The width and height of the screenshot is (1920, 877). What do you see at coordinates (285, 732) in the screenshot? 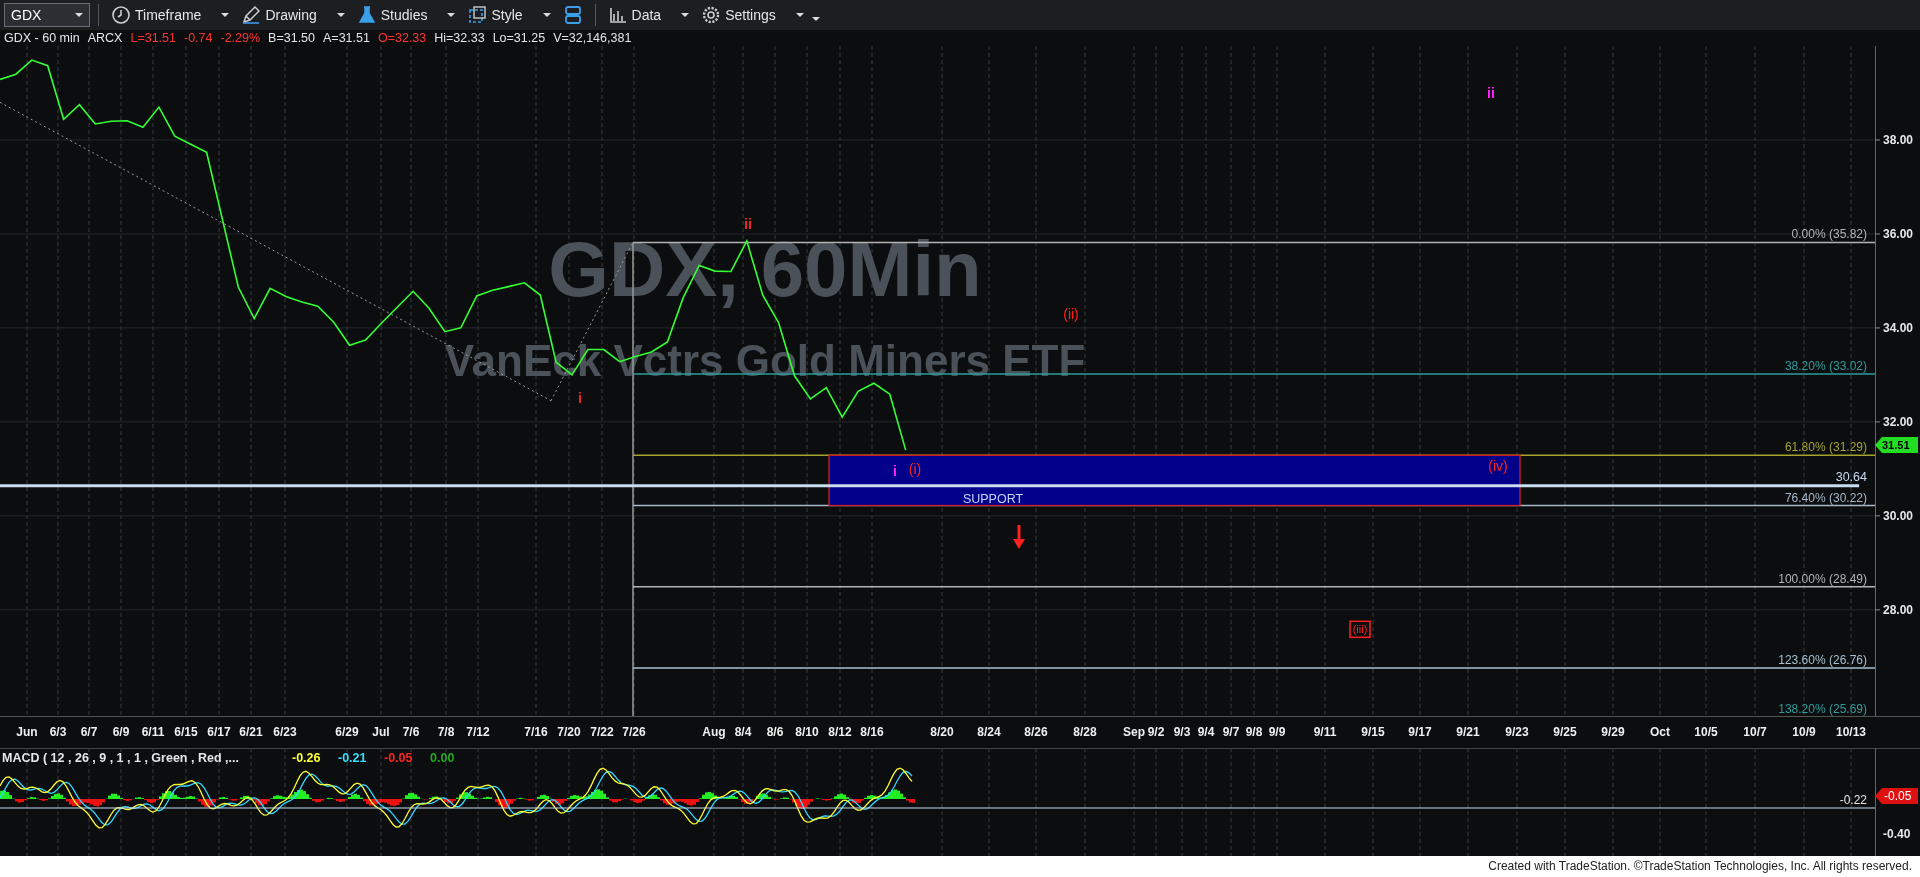
I see `date-label: 6/23` at bounding box center [285, 732].